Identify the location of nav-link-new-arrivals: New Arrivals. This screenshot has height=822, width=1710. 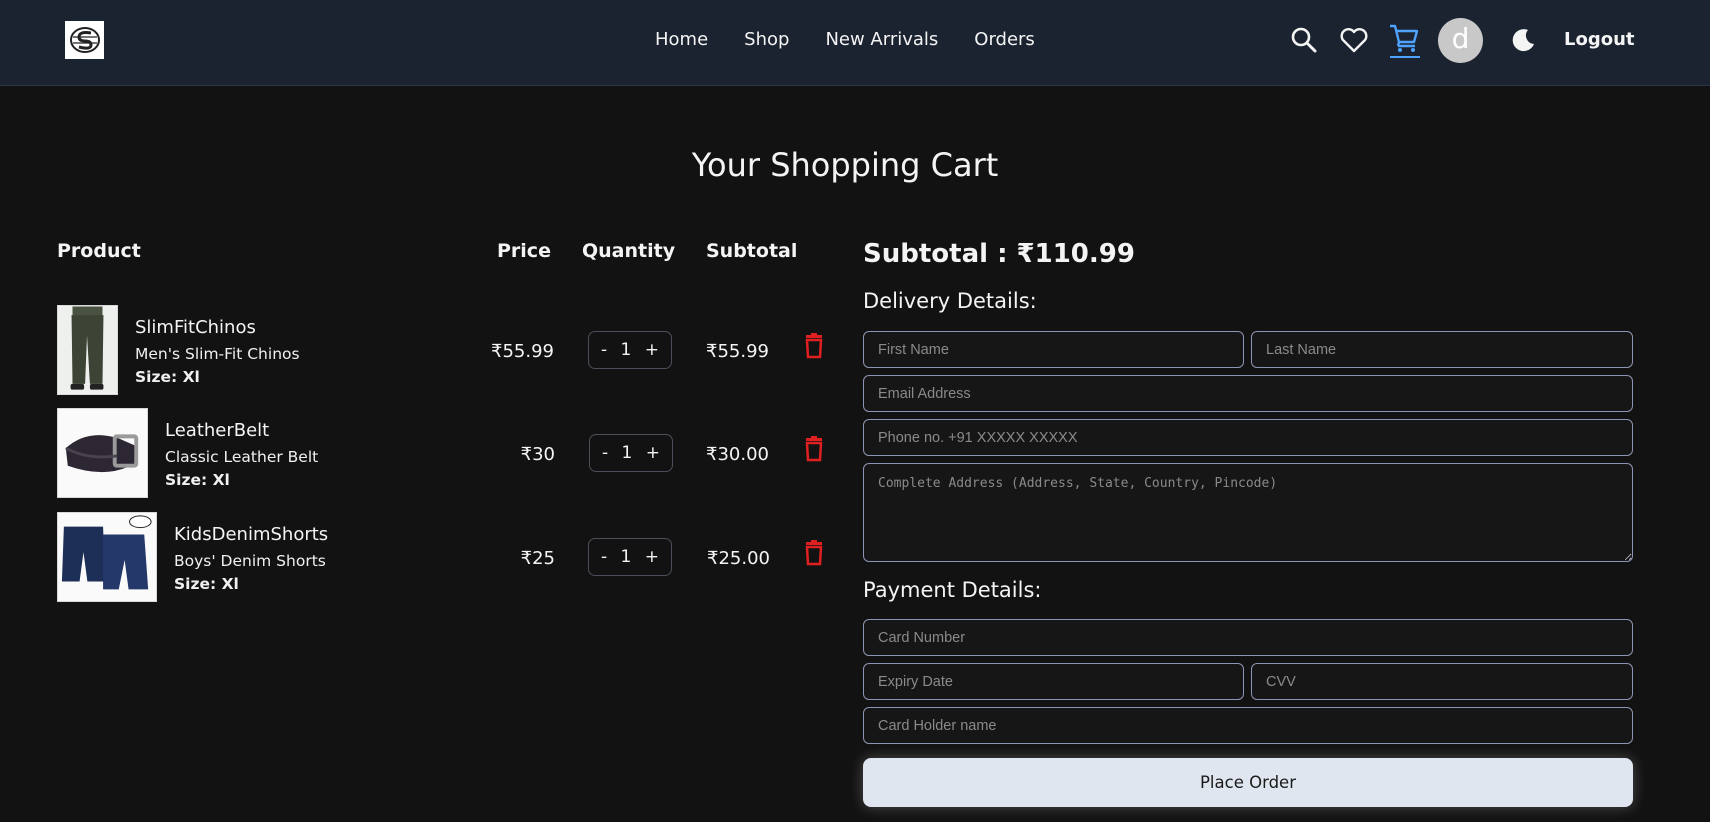
(881, 40).